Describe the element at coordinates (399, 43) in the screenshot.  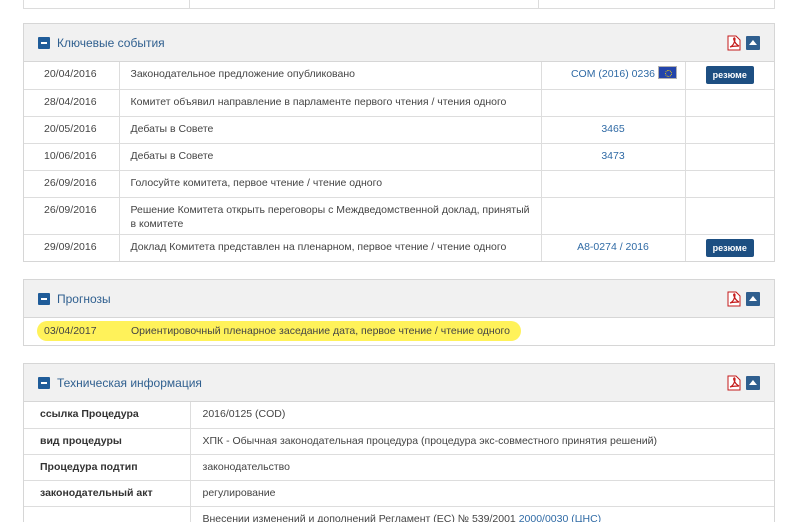
I see `key-events-header: Ключевые события` at that location.